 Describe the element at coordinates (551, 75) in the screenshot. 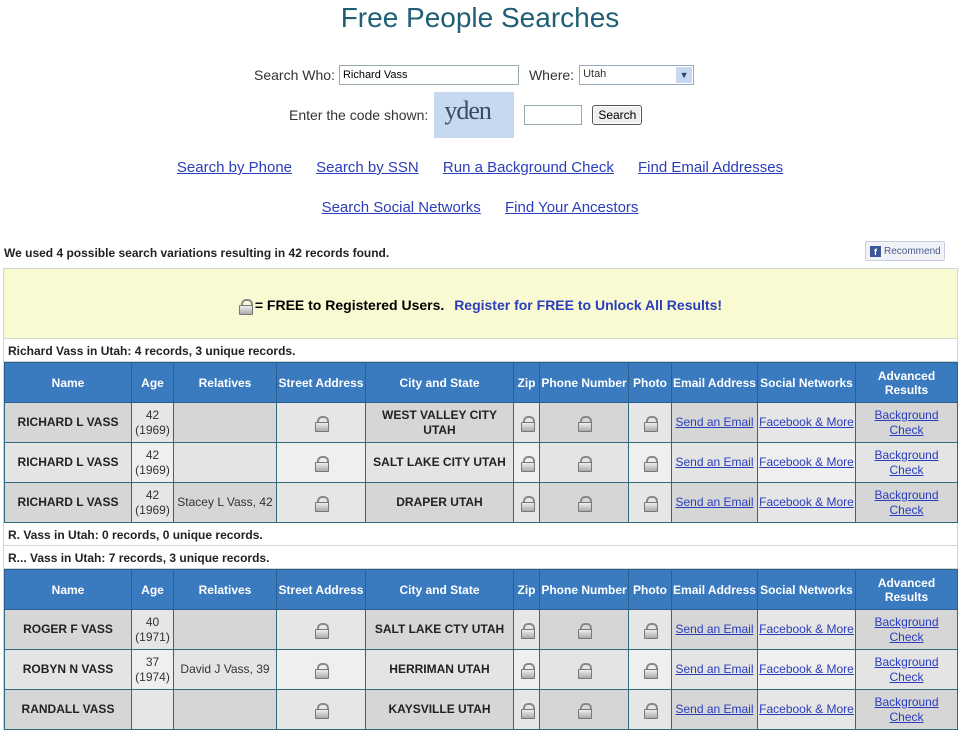

I see `where-label: Where:` at that location.